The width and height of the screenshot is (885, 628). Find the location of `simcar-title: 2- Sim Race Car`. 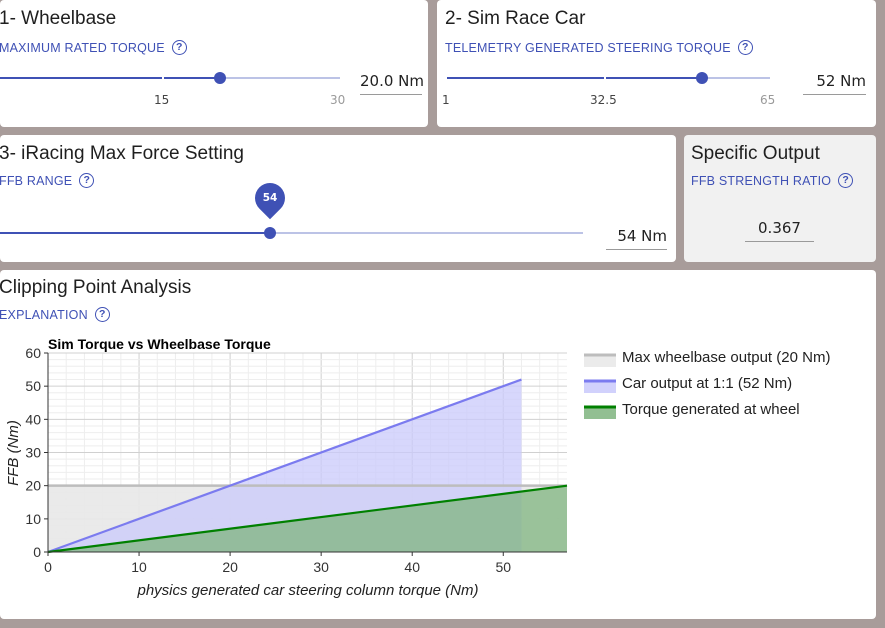

simcar-title: 2- Sim Race Car is located at coordinates (515, 18).